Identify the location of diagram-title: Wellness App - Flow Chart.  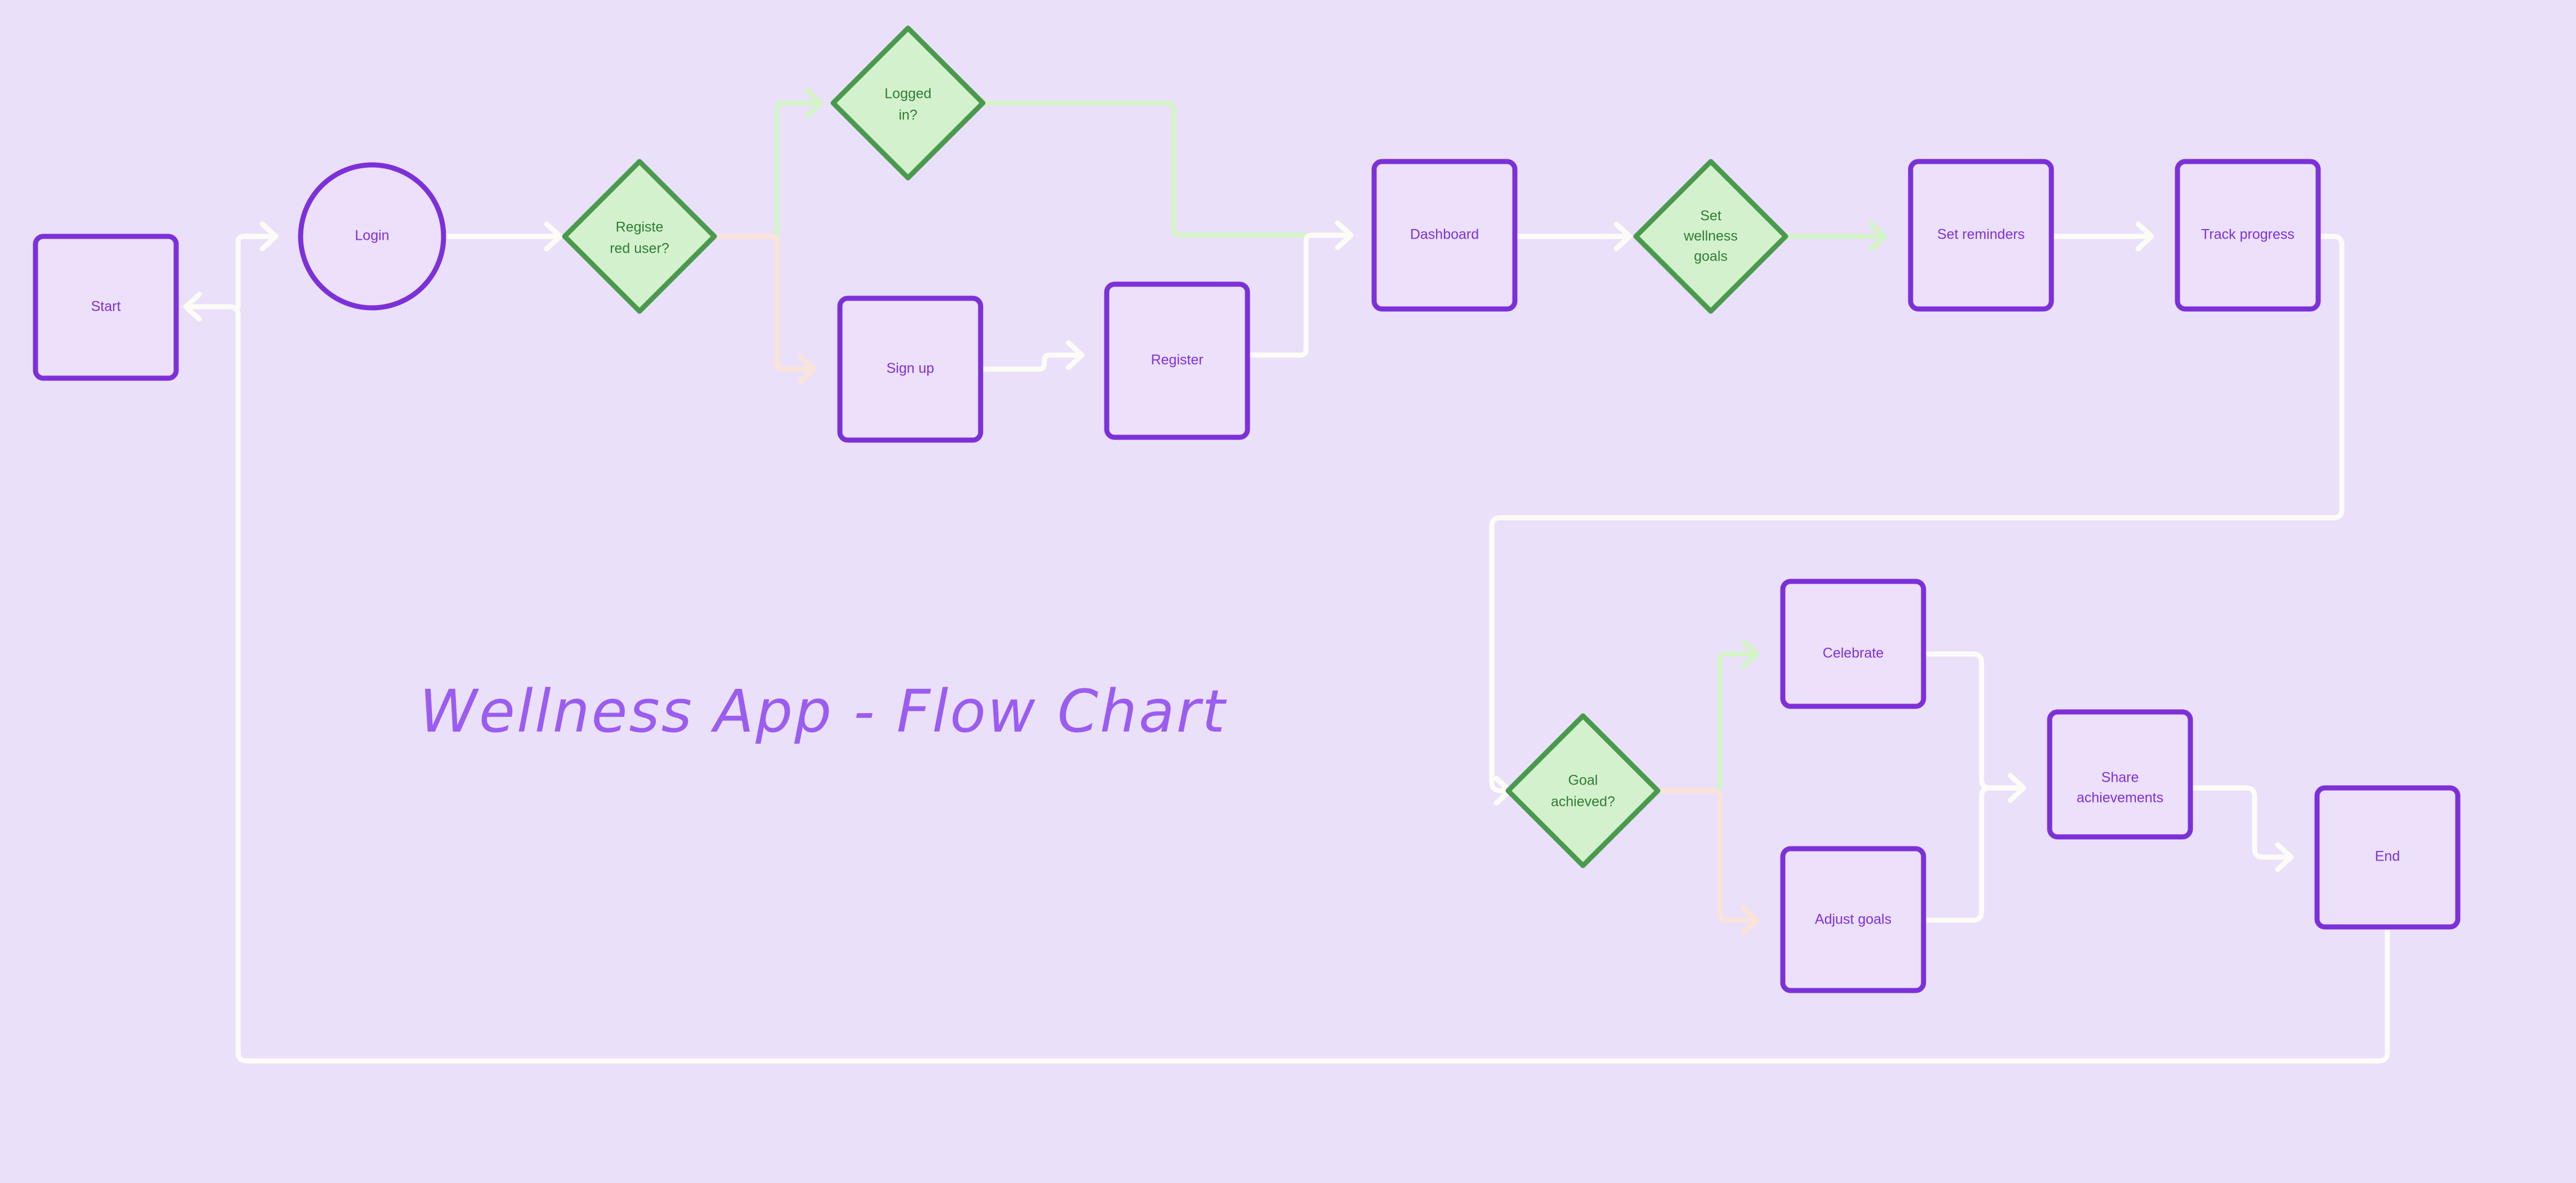
(823, 711).